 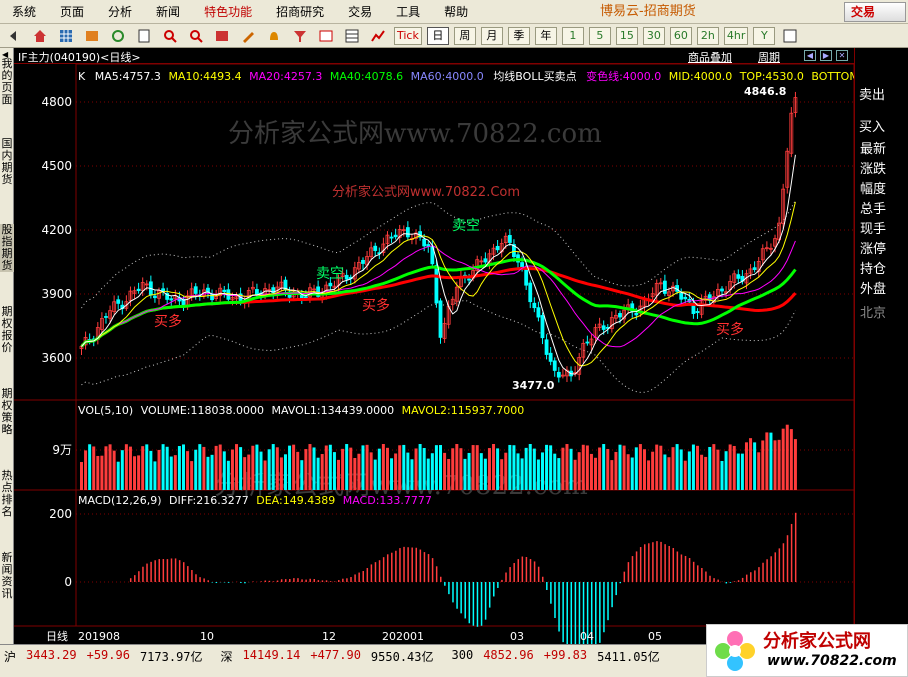 I want to click on period-button: 周期, so click(x=769, y=57).